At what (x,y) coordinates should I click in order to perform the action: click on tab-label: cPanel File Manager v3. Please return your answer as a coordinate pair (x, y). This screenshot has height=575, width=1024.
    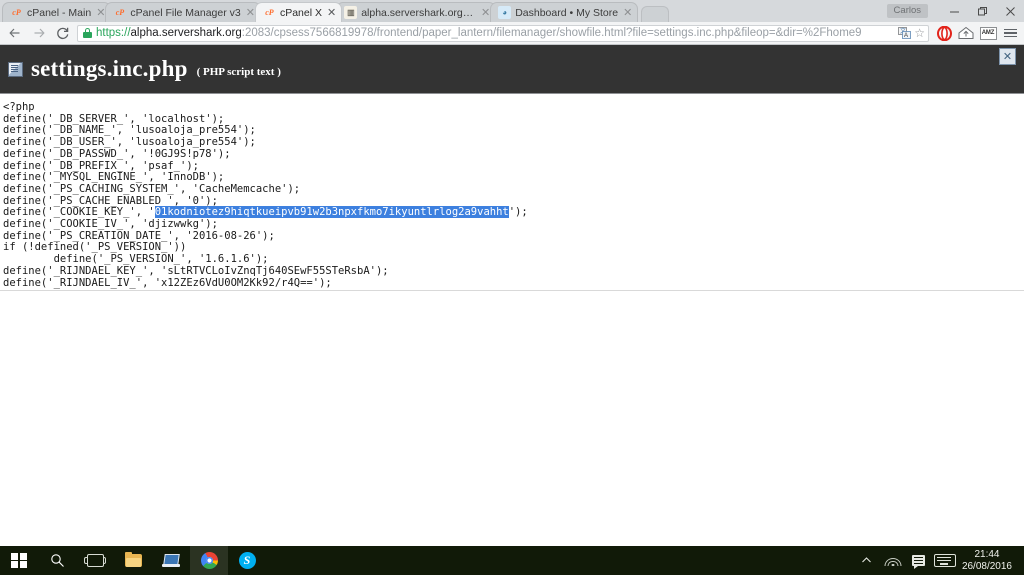
    Looking at the image, I should click on (185, 12).